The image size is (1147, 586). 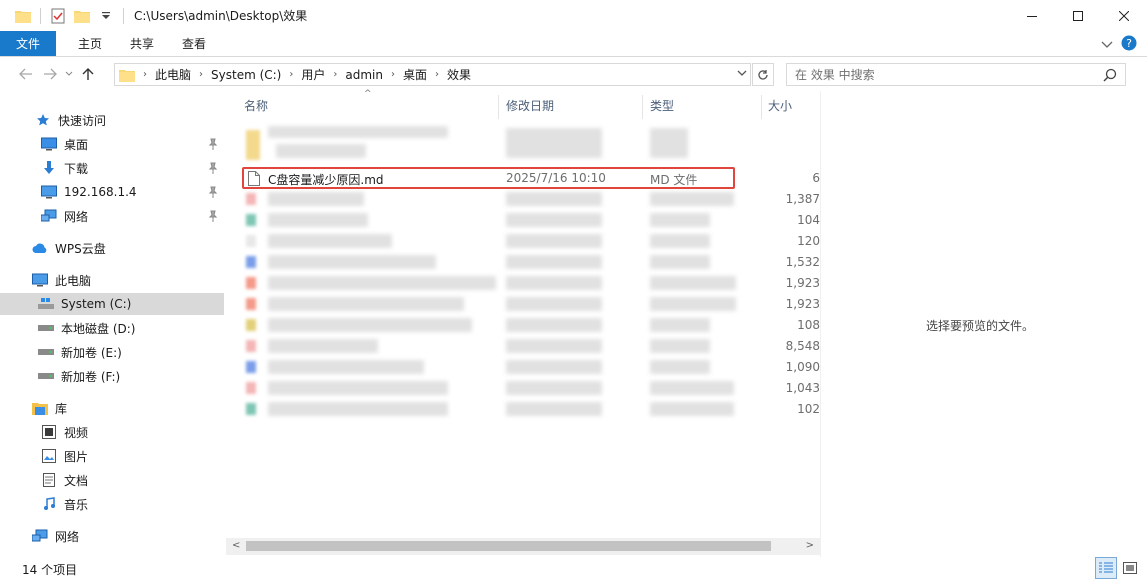 I want to click on sidebar-item-network-share: 192.168.1.4, so click(x=112, y=192).